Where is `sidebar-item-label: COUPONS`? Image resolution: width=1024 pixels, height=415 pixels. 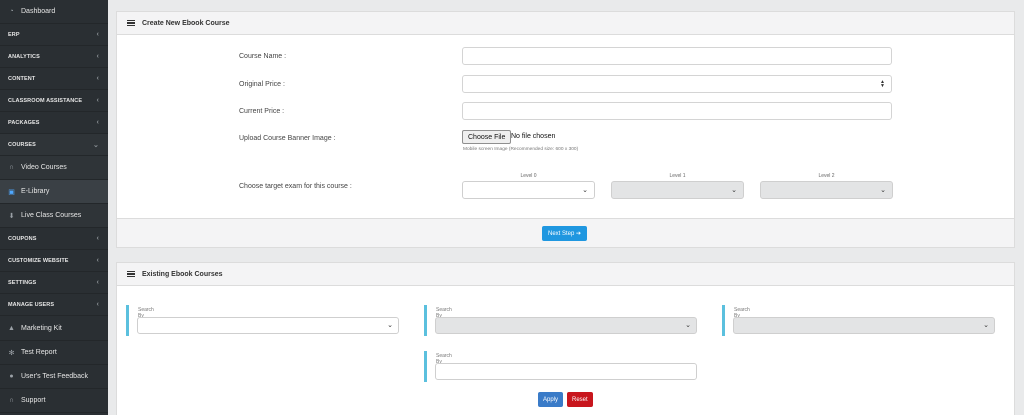
sidebar-item-label: COUPONS is located at coordinates (22, 238).